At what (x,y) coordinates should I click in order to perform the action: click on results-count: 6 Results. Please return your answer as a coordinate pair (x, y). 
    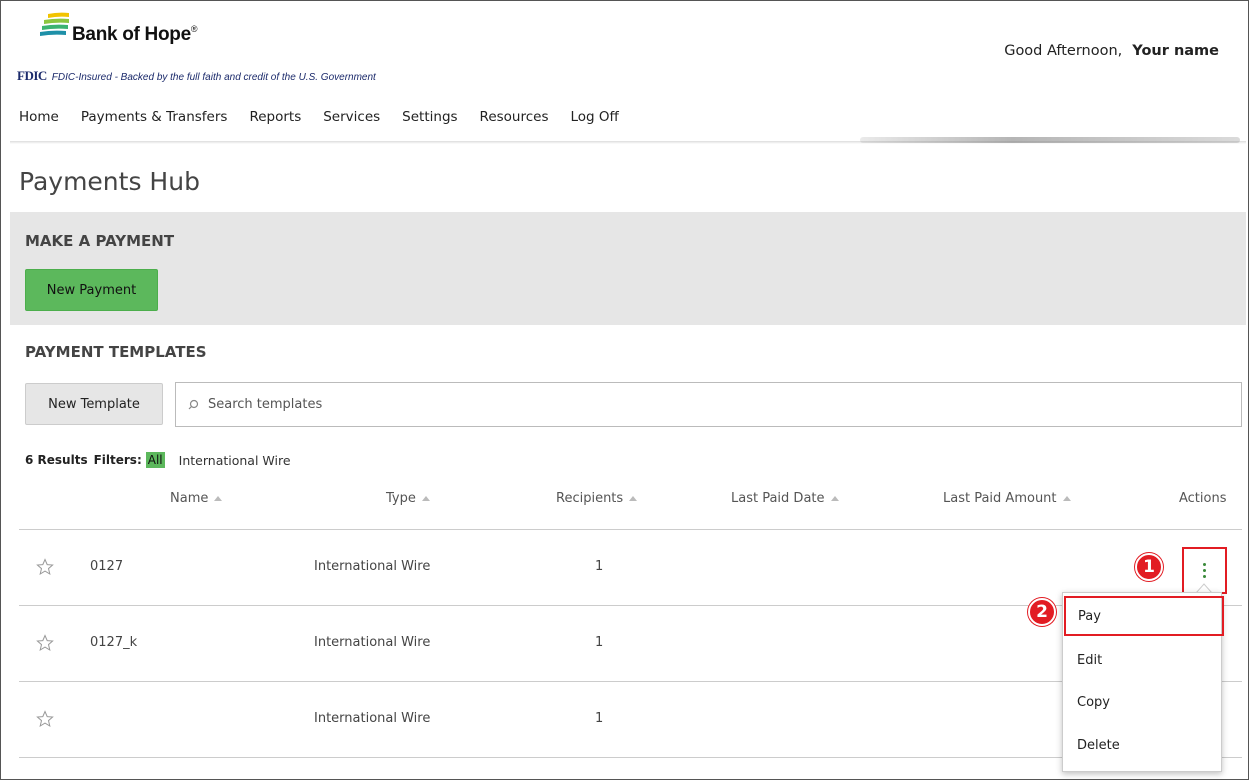
    Looking at the image, I should click on (56, 460).